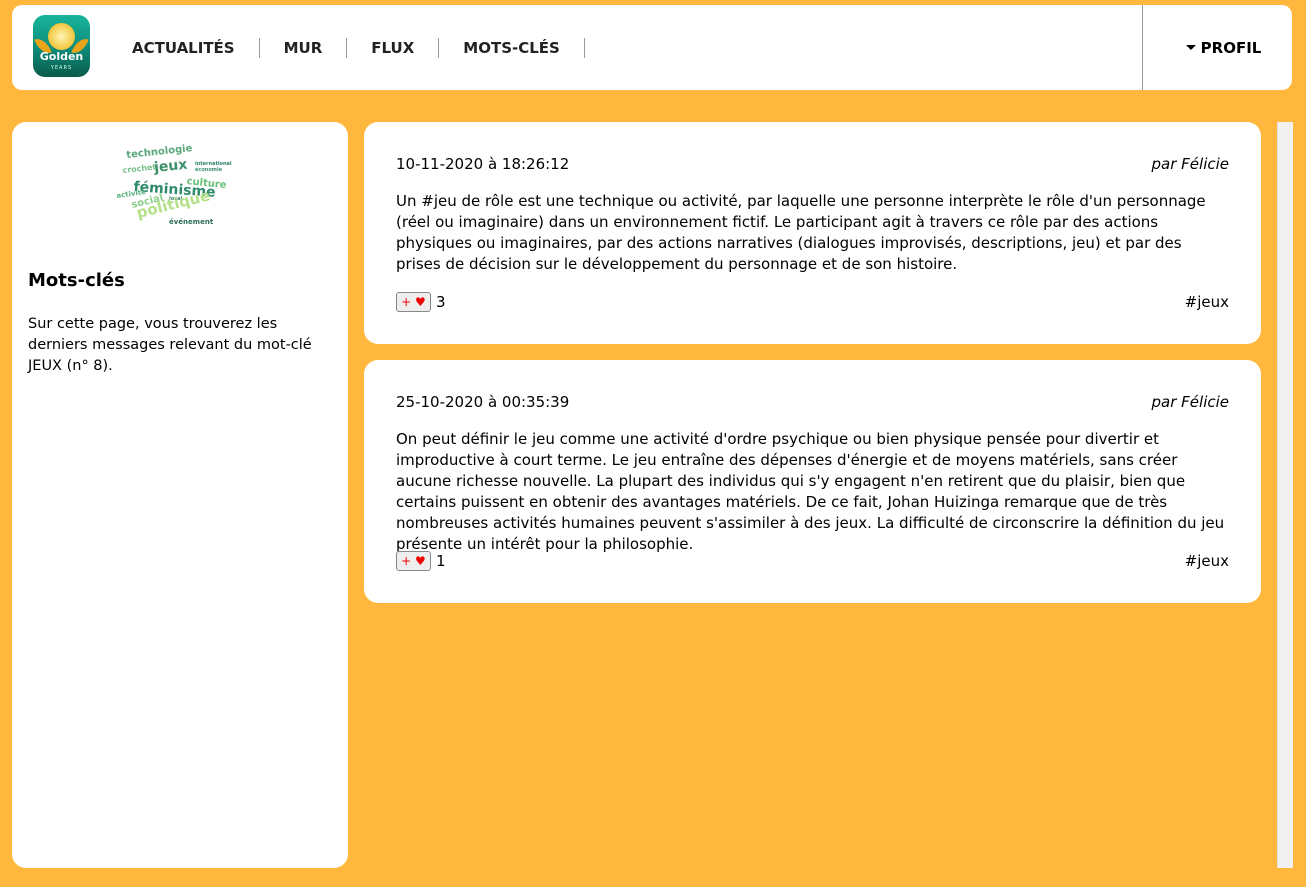 This screenshot has height=887, width=1306. Describe the element at coordinates (441, 561) in the screenshot. I see `like-count: 1` at that location.